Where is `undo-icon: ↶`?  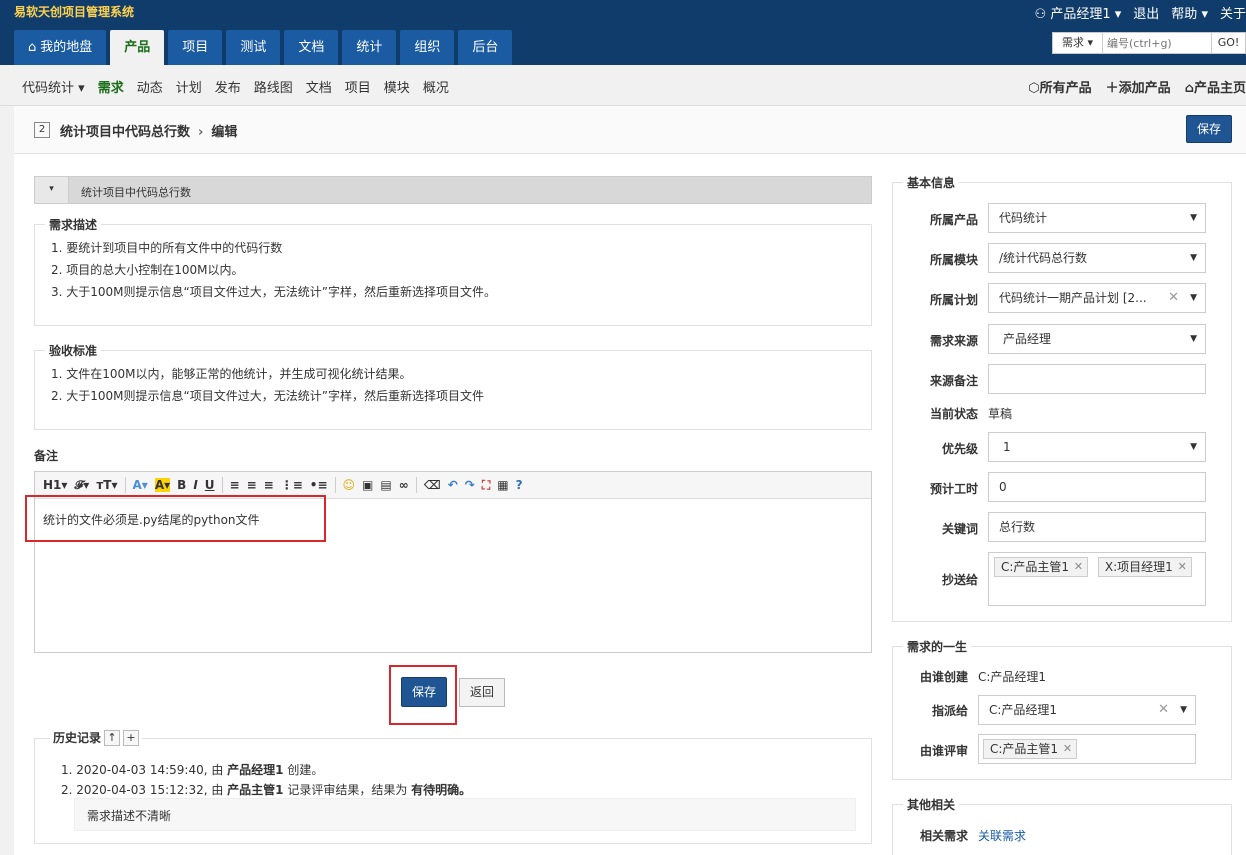
undo-icon: ↶ is located at coordinates (453, 485).